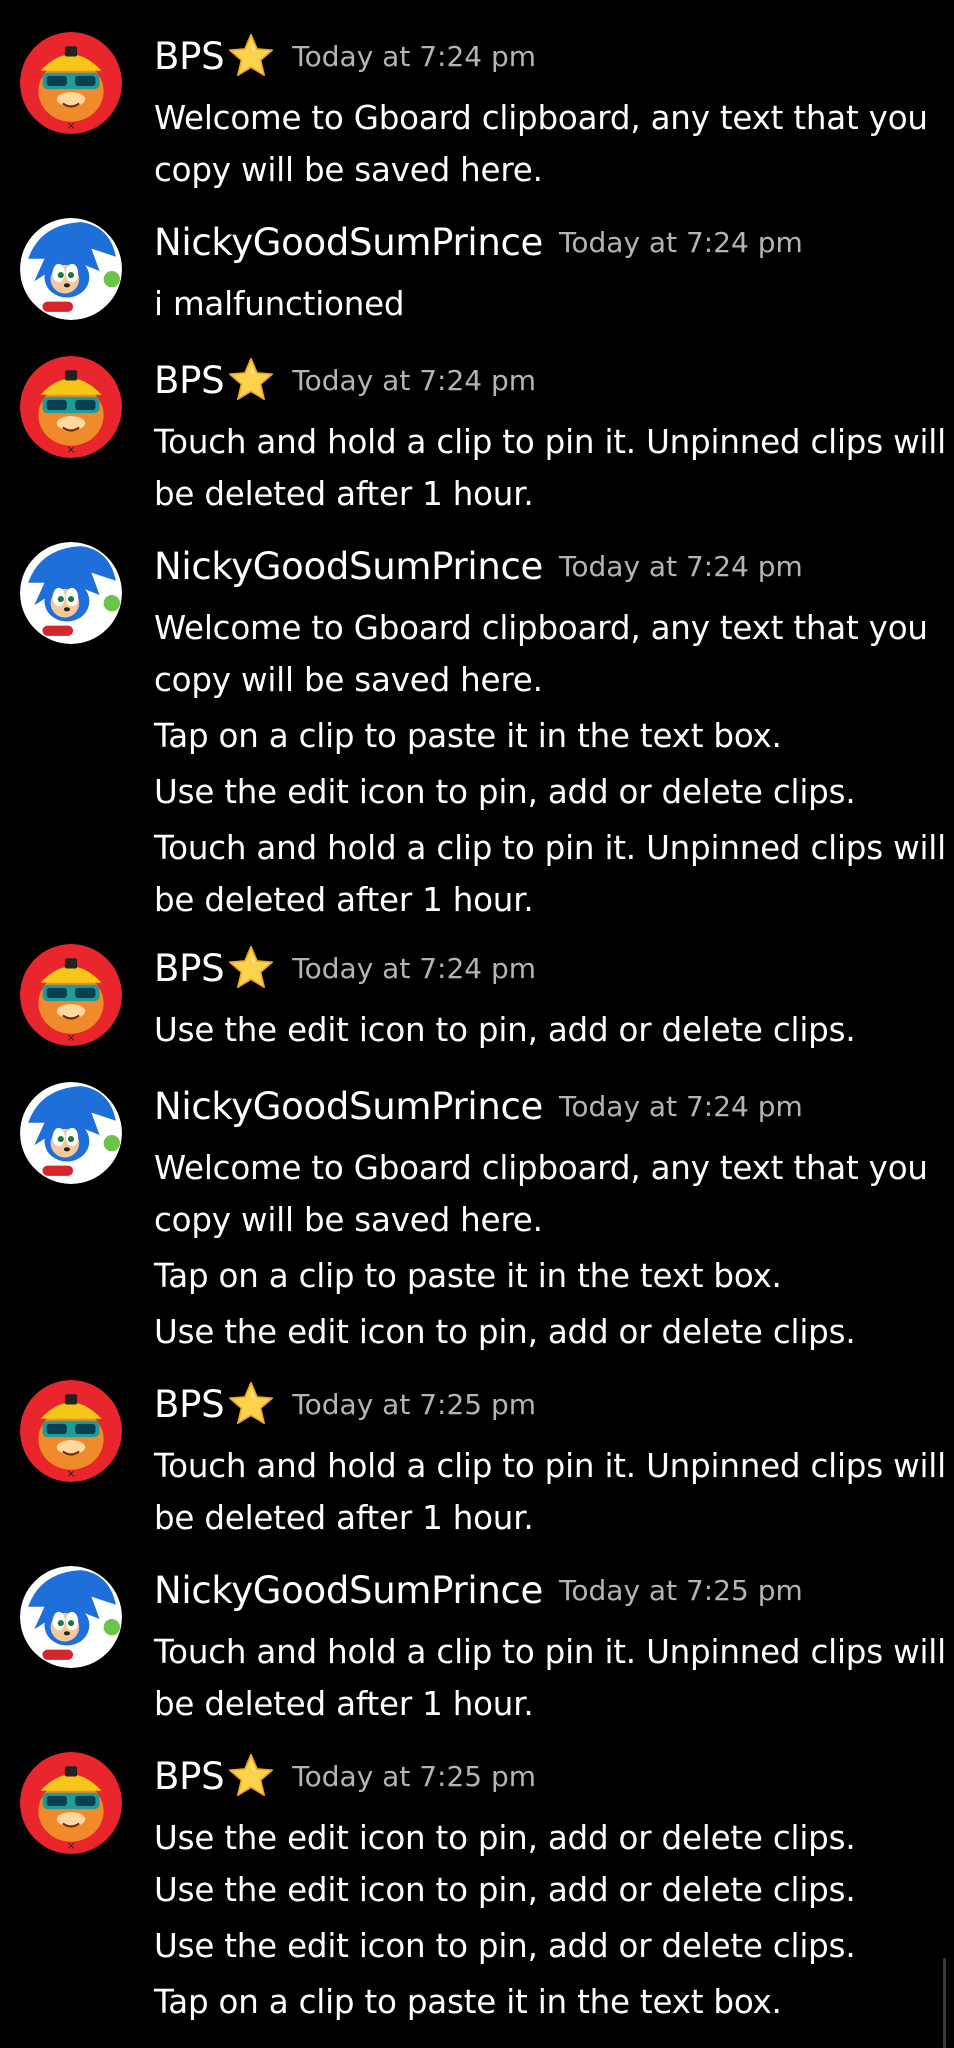 This screenshot has width=954, height=2048. I want to click on message-header: NickyGoodSumPrince Today at 7:25 pm, so click(478, 1590).